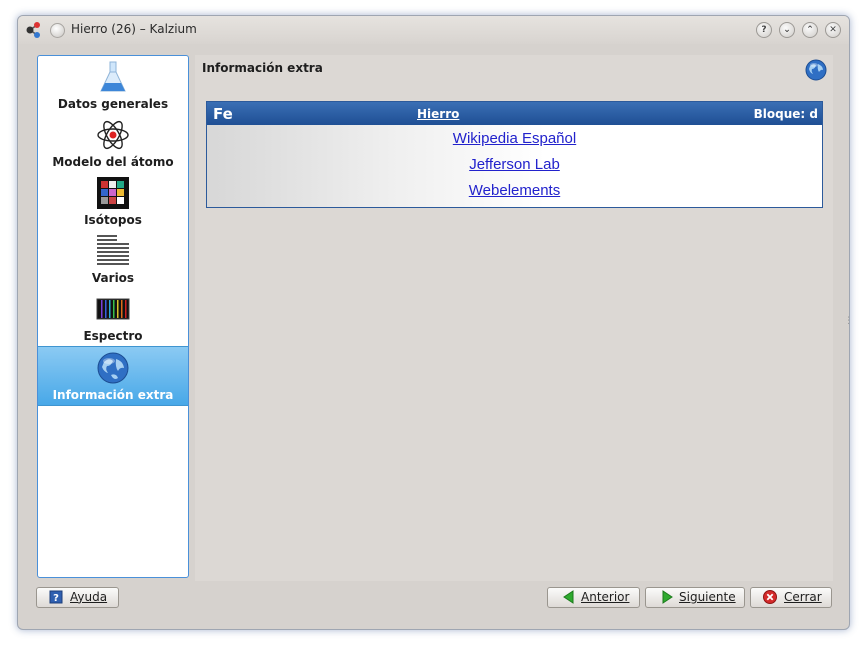  Describe the element at coordinates (113, 278) in the screenshot. I see `sidebar-item-label: Varios` at that location.